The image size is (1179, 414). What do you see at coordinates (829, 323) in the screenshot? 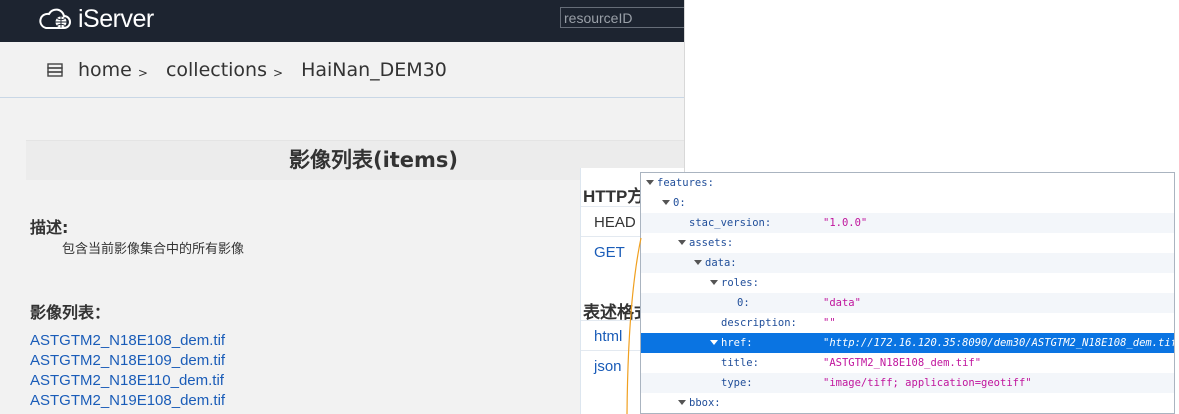
I see `json-value: ""` at bounding box center [829, 323].